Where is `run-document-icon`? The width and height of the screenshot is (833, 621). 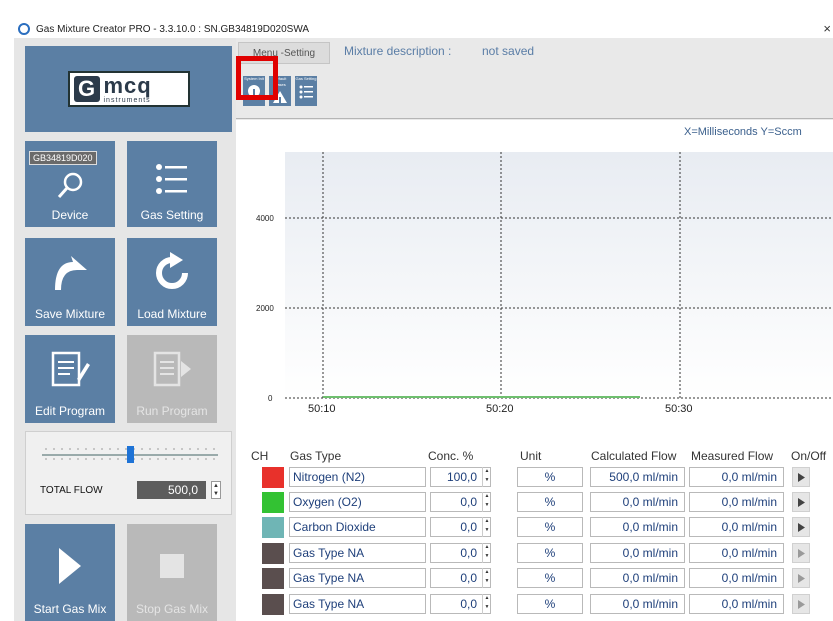
run-document-icon is located at coordinates (172, 370).